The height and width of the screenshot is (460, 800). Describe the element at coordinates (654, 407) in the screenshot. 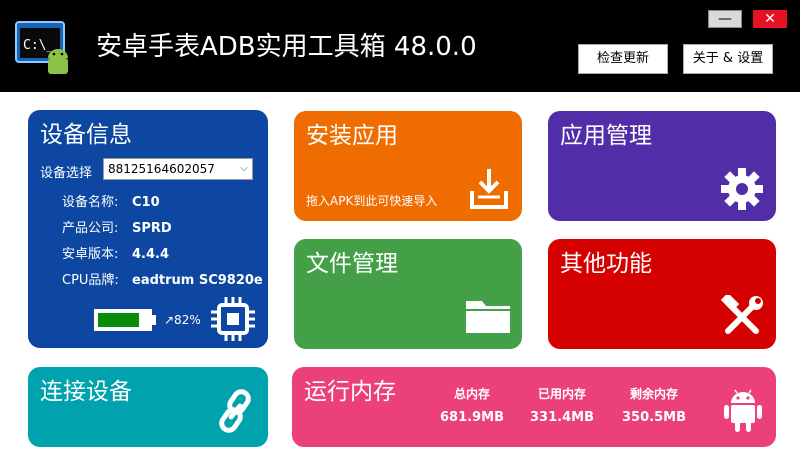

I see `memory-free: 剩余内存 350.5MB` at that location.